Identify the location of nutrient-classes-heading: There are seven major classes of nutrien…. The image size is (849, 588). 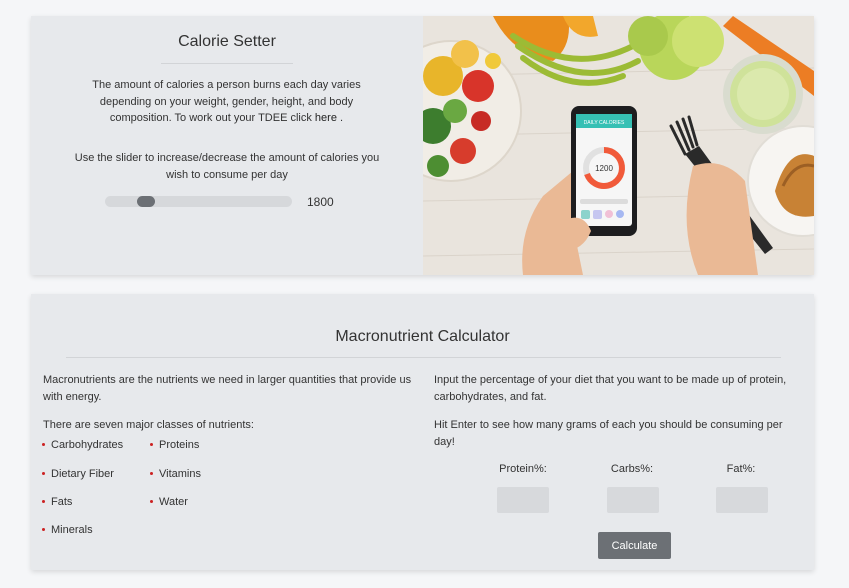
(148, 425).